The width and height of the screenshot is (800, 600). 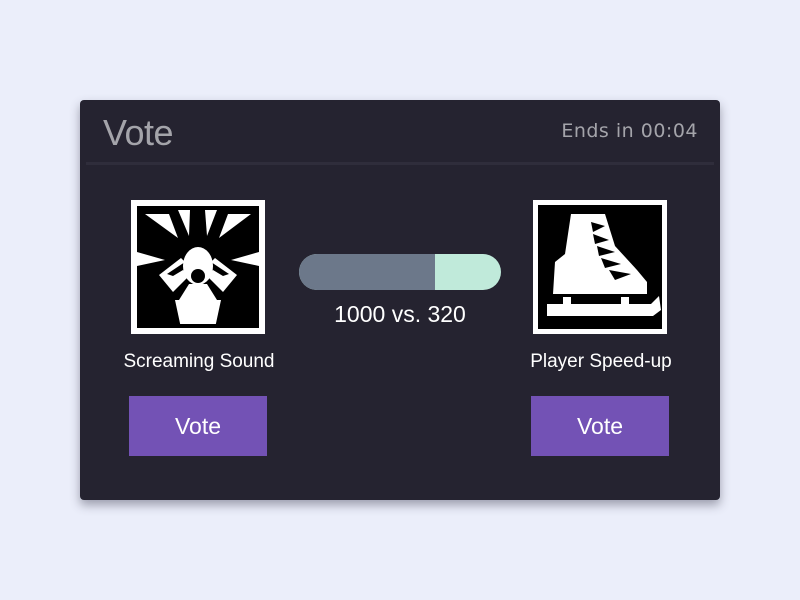 I want to click on screaming-person-icon, so click(x=198, y=267).